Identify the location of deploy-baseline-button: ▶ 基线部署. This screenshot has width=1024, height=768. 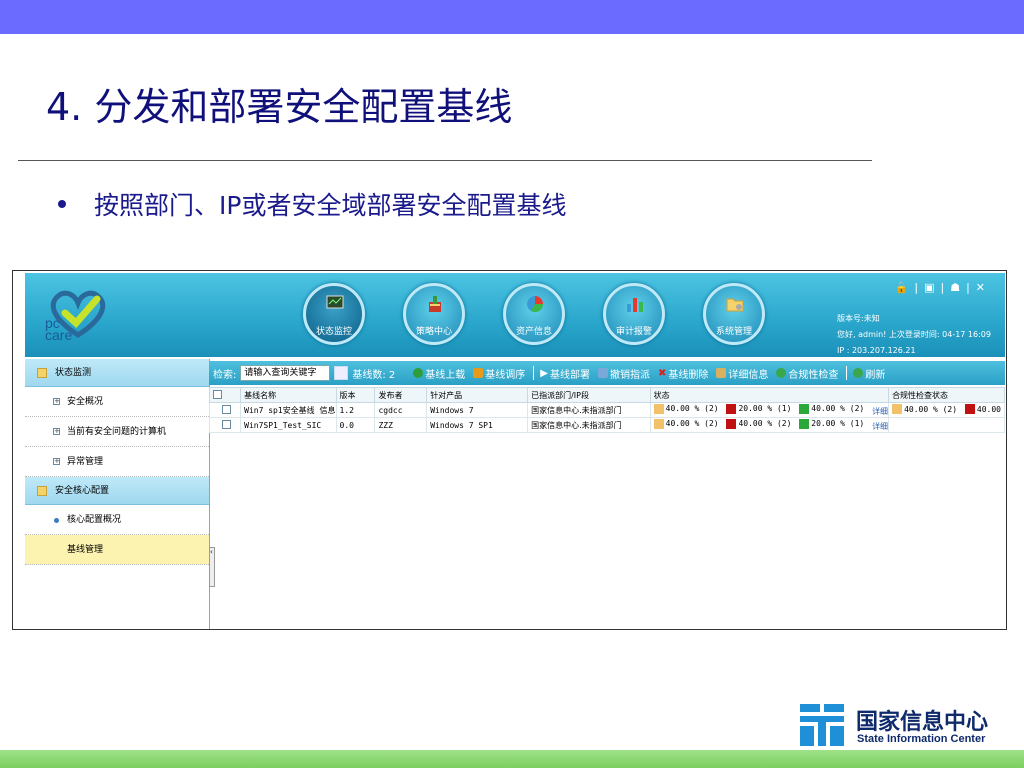
(565, 373).